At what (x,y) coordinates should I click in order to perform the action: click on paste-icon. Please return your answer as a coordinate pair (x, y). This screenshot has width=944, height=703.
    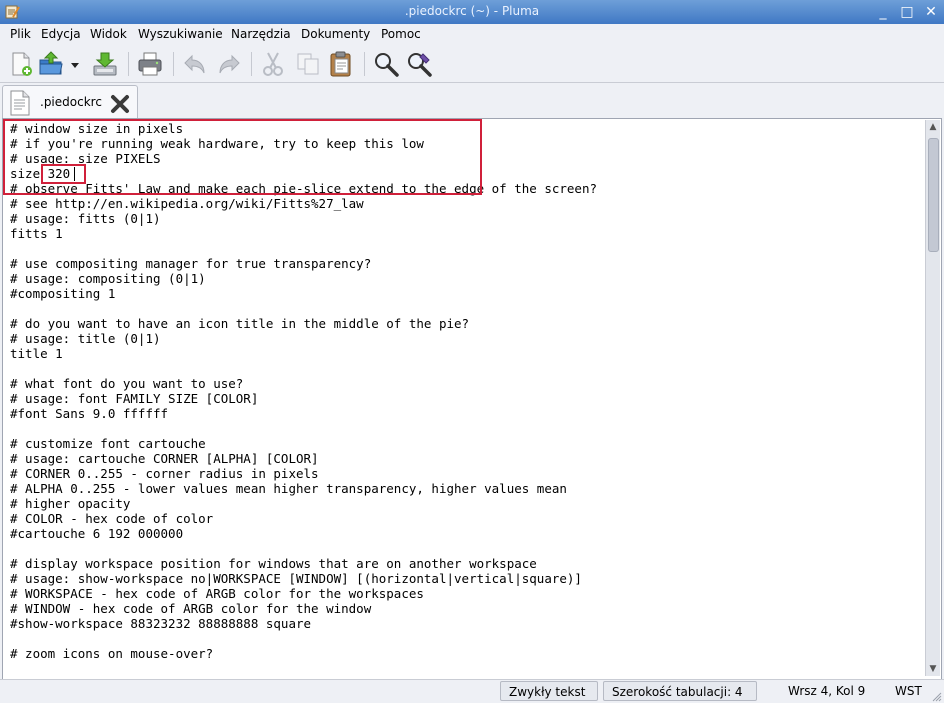
    Looking at the image, I should click on (340, 64).